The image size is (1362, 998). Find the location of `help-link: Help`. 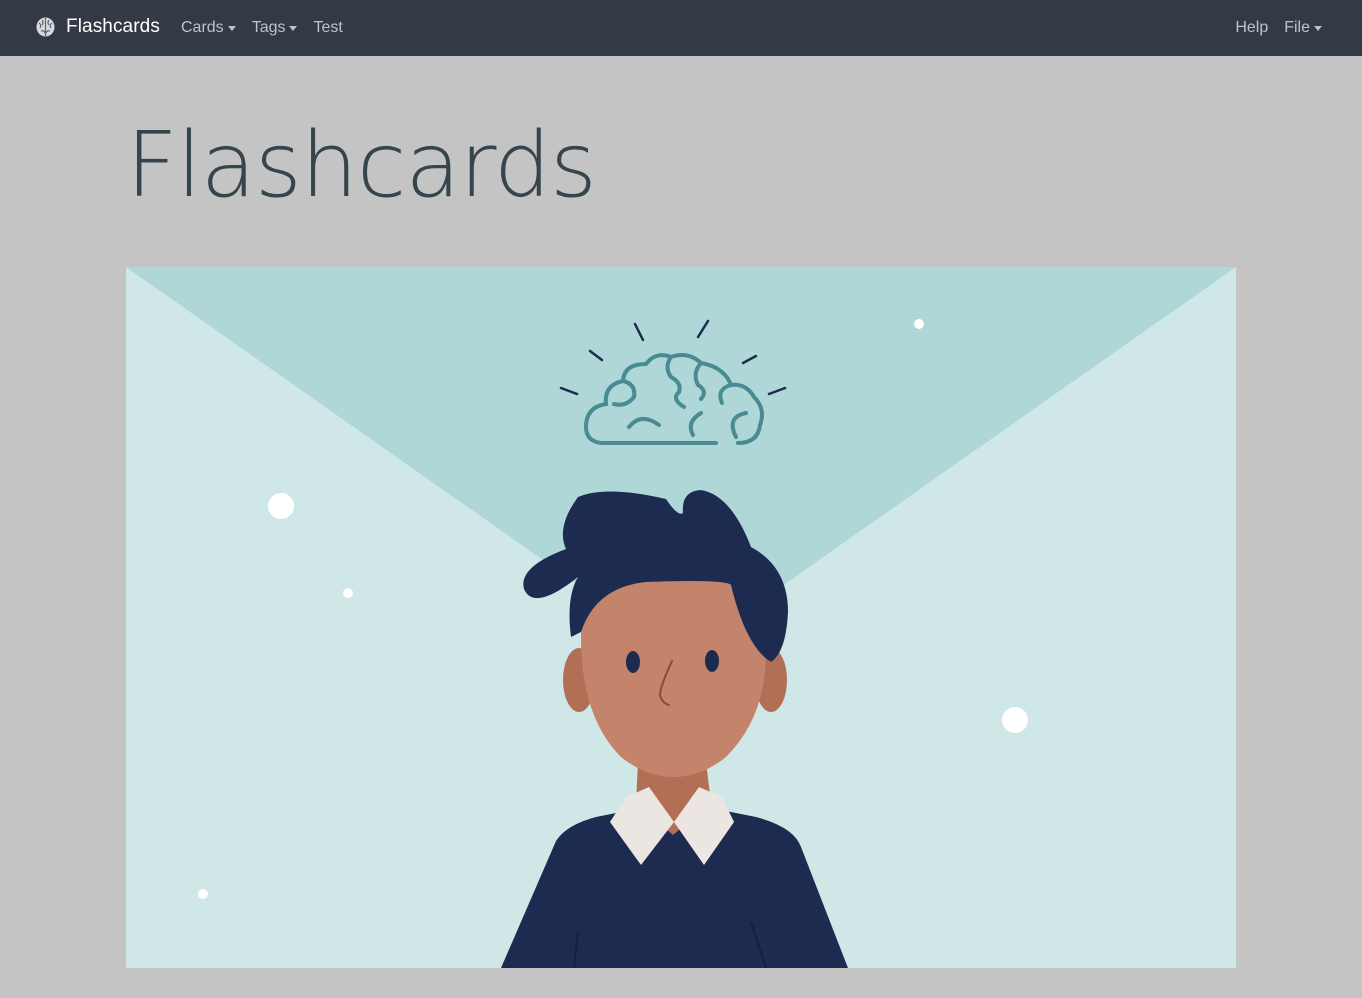

help-link: Help is located at coordinates (1251, 28).